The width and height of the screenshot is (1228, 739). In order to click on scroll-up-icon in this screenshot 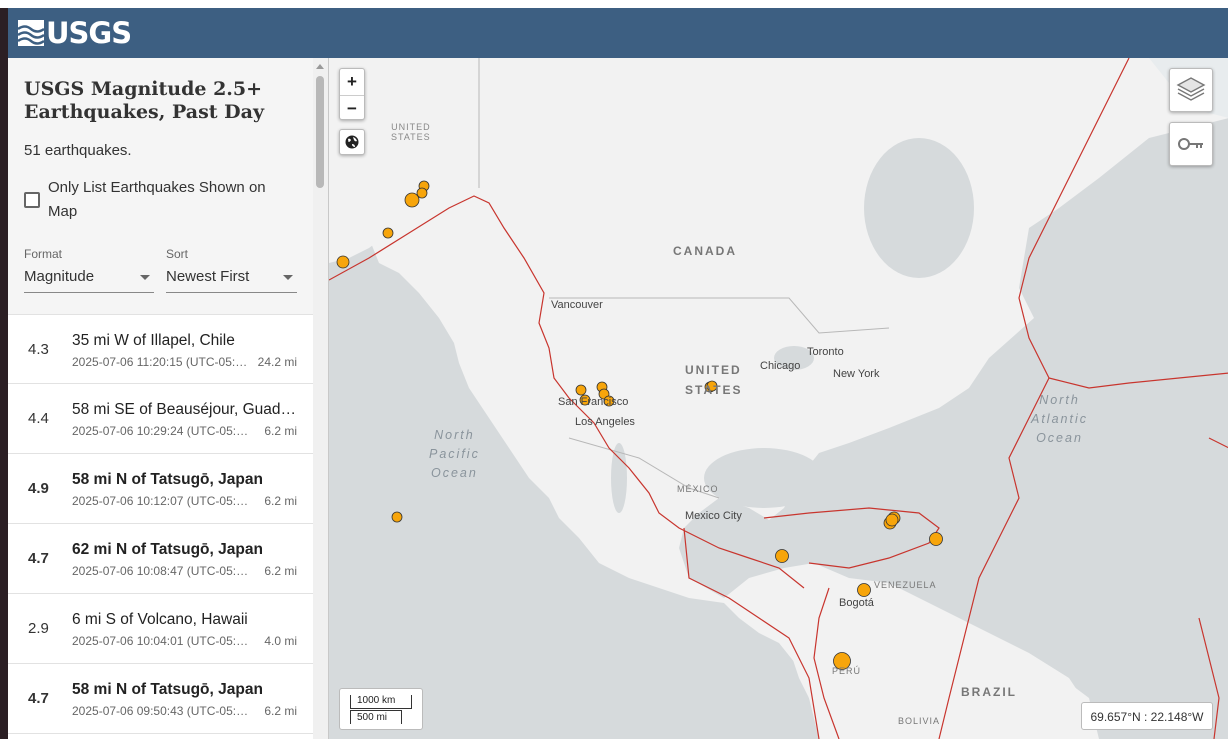, I will do `click(320, 66)`.